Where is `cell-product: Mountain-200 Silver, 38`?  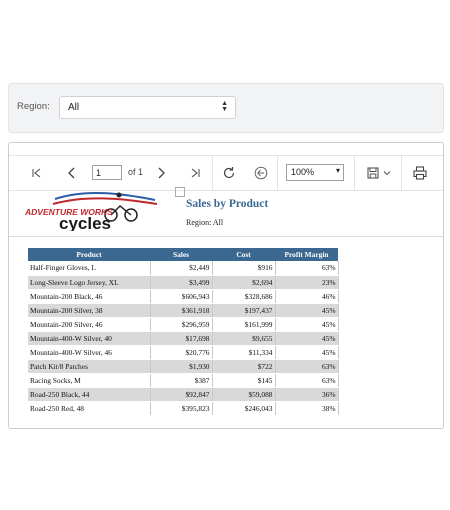
cell-product: Mountain-200 Silver, 38 is located at coordinates (89, 310).